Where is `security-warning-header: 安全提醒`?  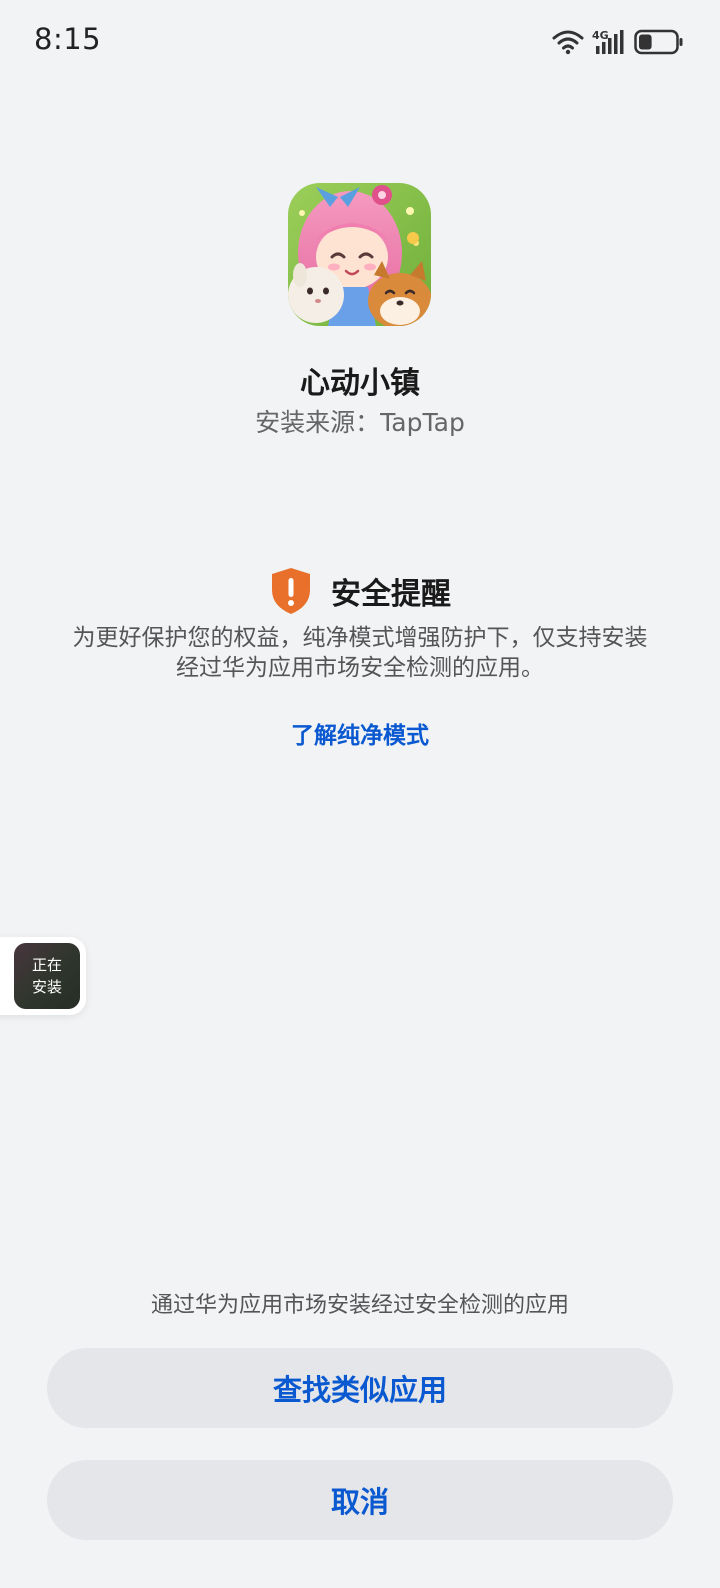
security-warning-header: 安全提醒 is located at coordinates (360, 591).